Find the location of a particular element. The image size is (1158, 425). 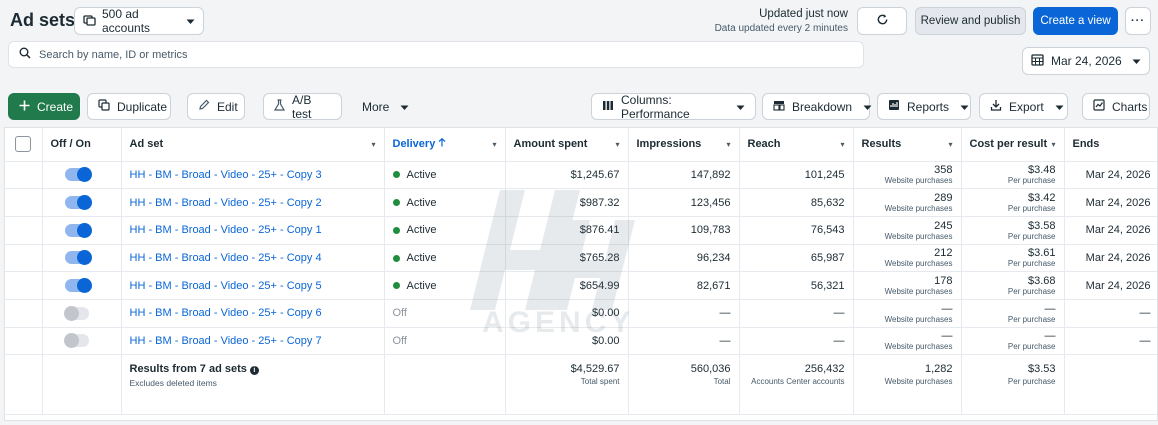

select-all-header is located at coordinates (24, 145).